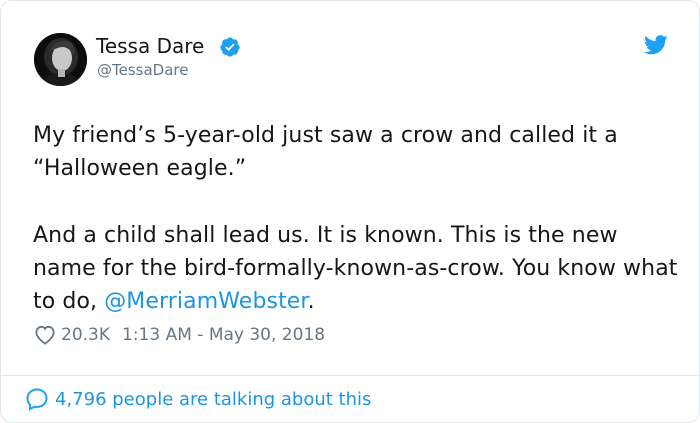 This screenshot has width=700, height=423. I want to click on author-handle: @TessaDare, so click(142, 70).